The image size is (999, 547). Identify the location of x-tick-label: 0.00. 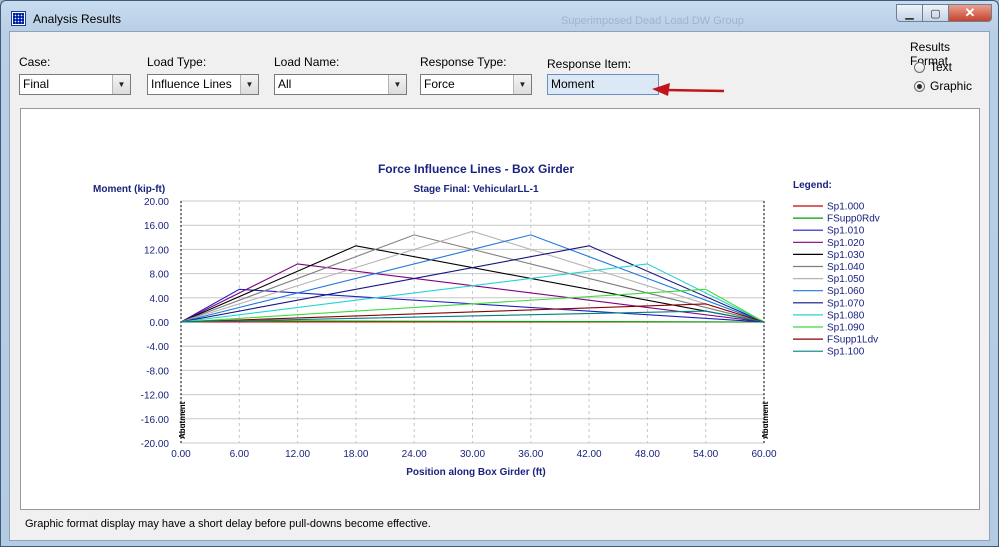
(181, 454).